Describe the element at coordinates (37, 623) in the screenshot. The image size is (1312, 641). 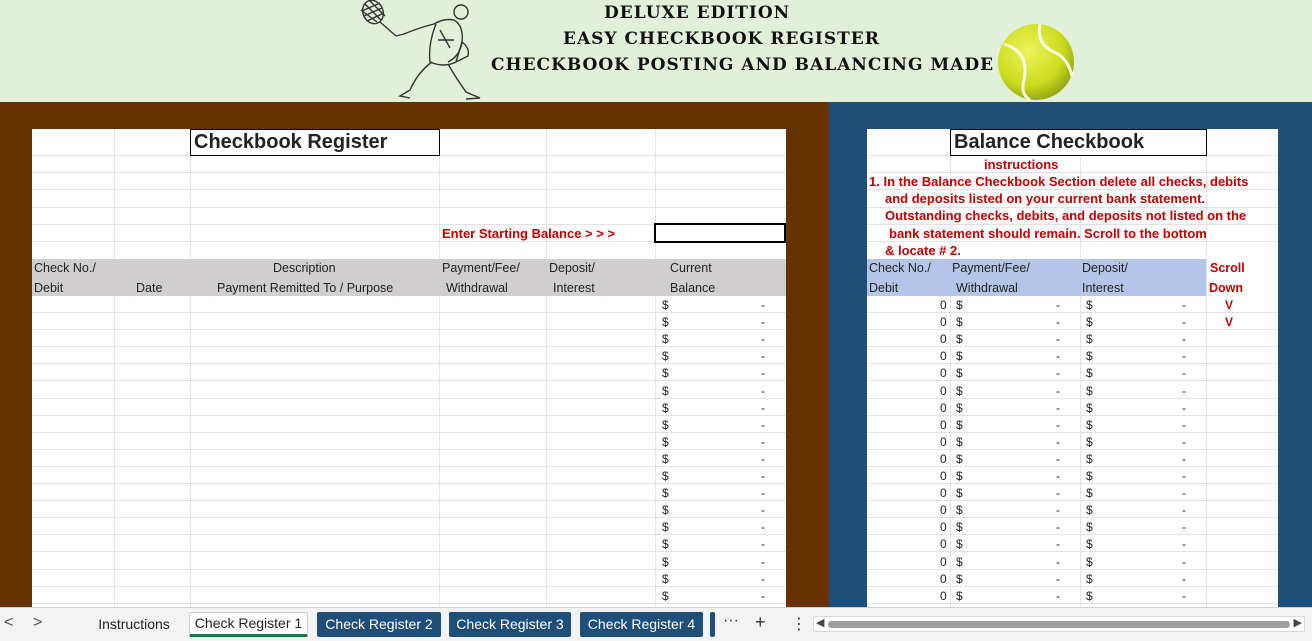
I see `scroll-right-icon: >` at that location.